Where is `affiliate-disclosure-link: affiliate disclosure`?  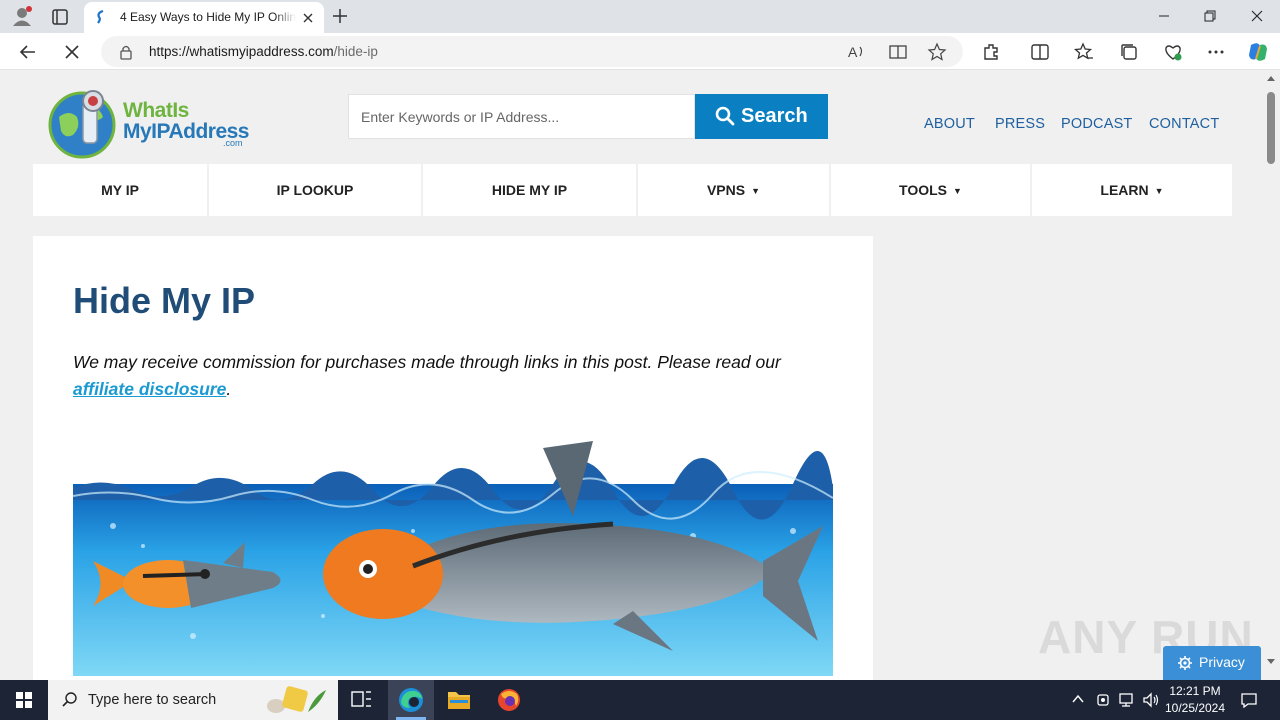 affiliate-disclosure-link: affiliate disclosure is located at coordinates (149, 389).